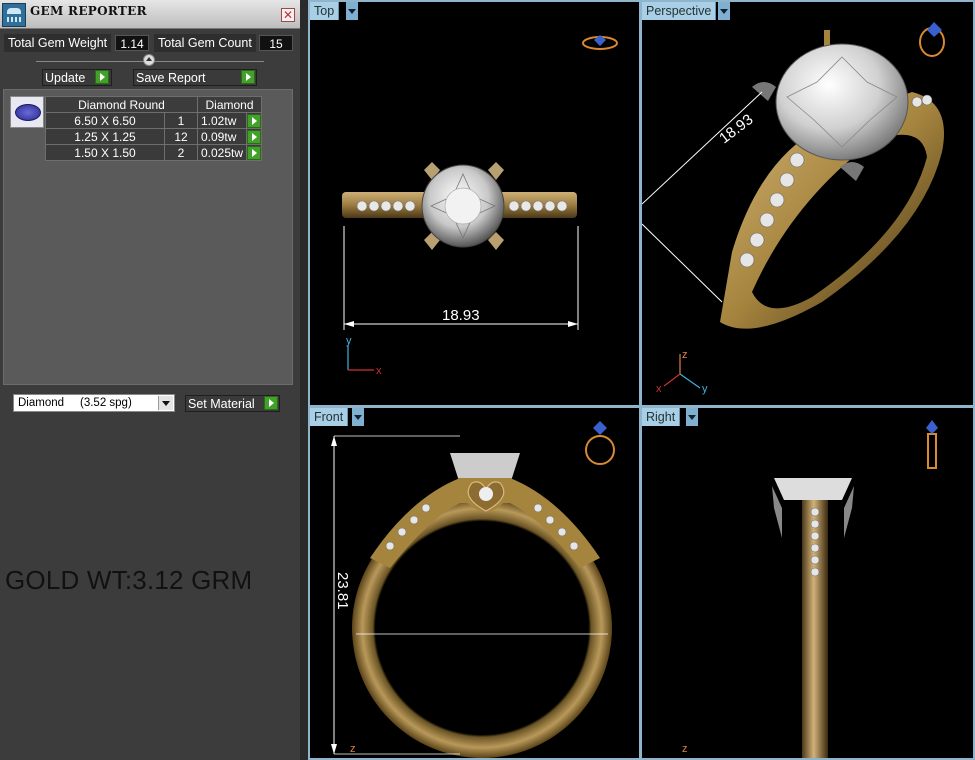 Image resolution: width=975 pixels, height=760 pixels. I want to click on collapse-up-icon, so click(149, 60).